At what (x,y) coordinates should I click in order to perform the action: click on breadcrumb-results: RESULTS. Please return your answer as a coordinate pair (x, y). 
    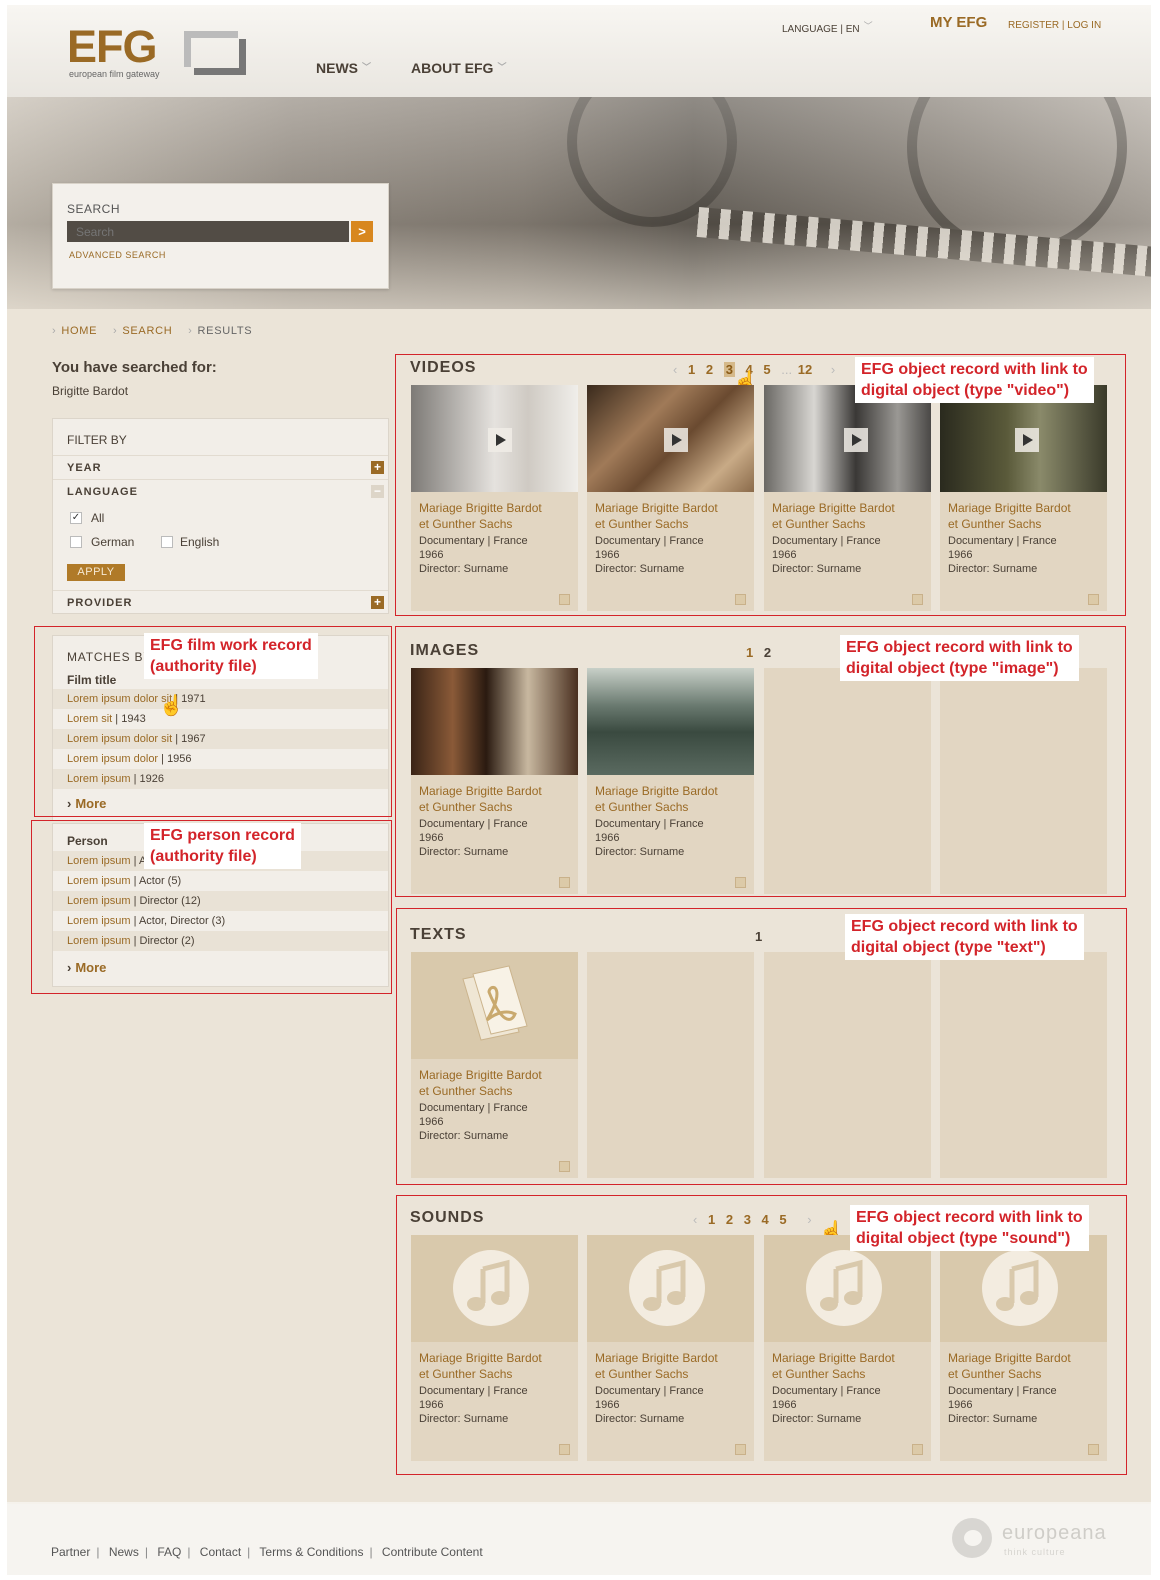
    Looking at the image, I should click on (225, 331).